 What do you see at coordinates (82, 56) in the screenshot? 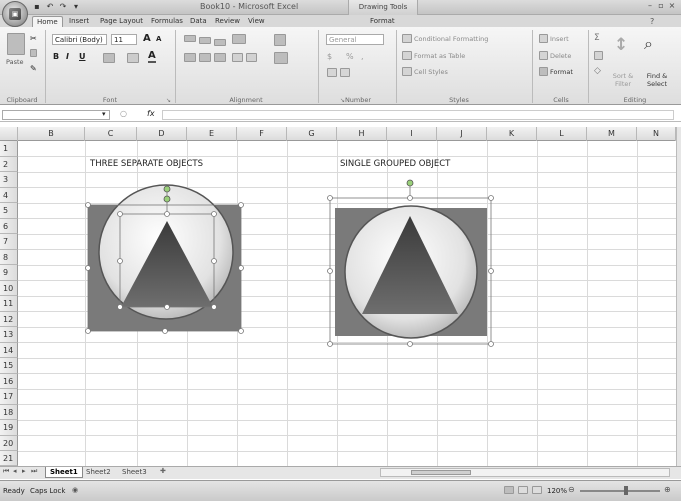
I see `underline-button: U` at bounding box center [82, 56].